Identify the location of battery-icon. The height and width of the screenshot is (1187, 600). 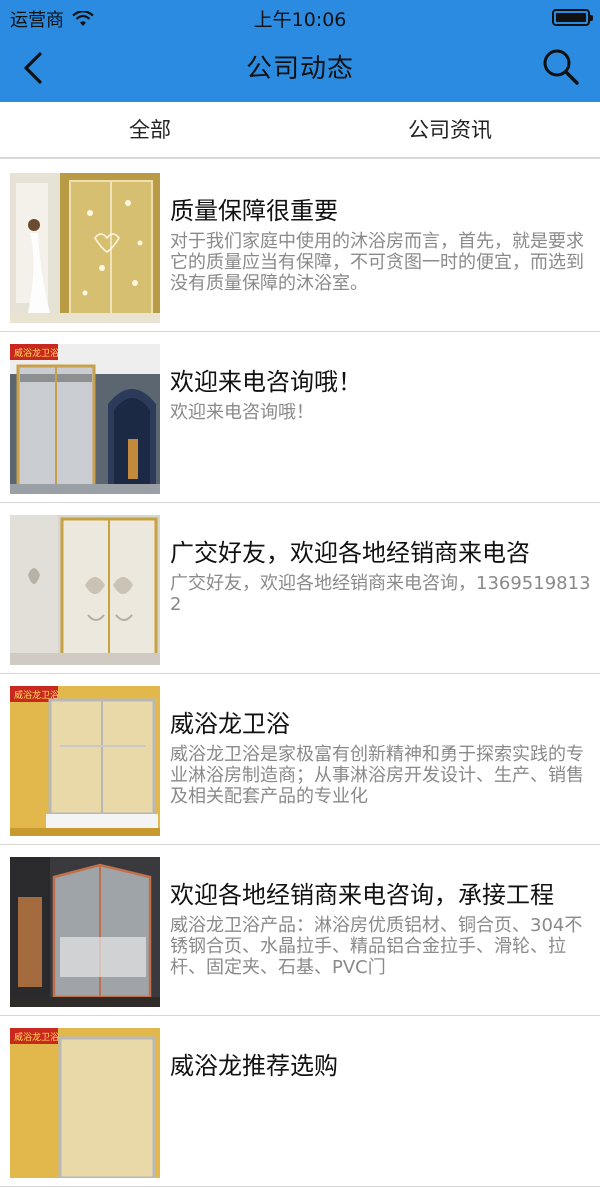
(572, 17).